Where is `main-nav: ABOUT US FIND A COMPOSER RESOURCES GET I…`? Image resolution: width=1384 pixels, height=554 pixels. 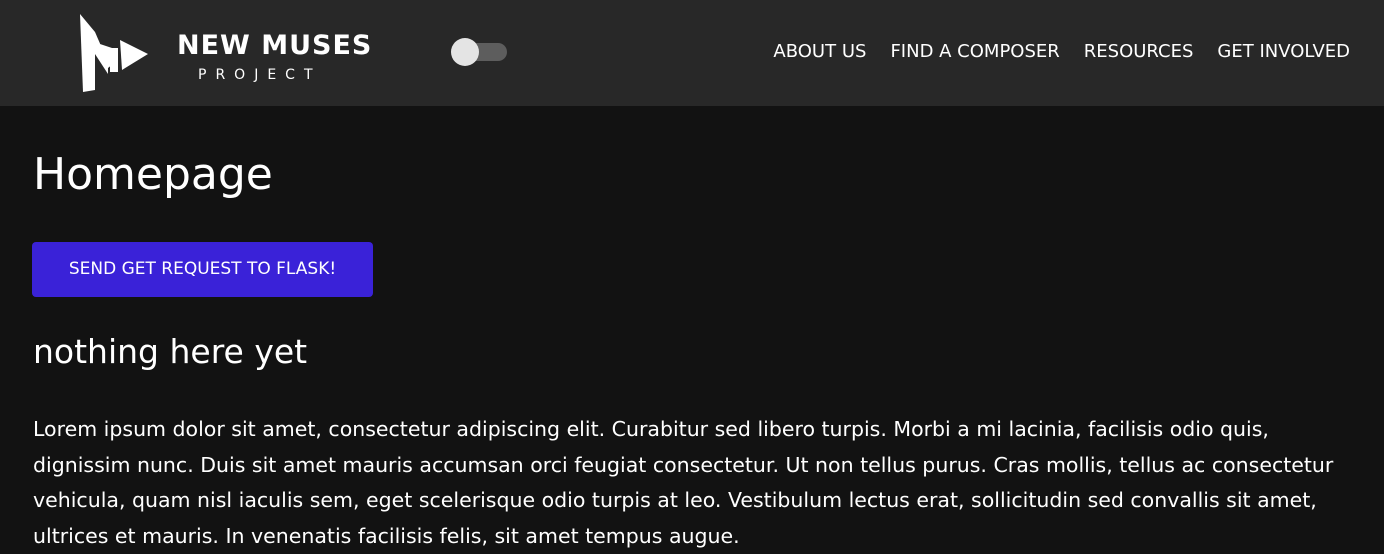 main-nav: ABOUT US FIND A COMPOSER RESOURCES GET I… is located at coordinates (1061, 52).